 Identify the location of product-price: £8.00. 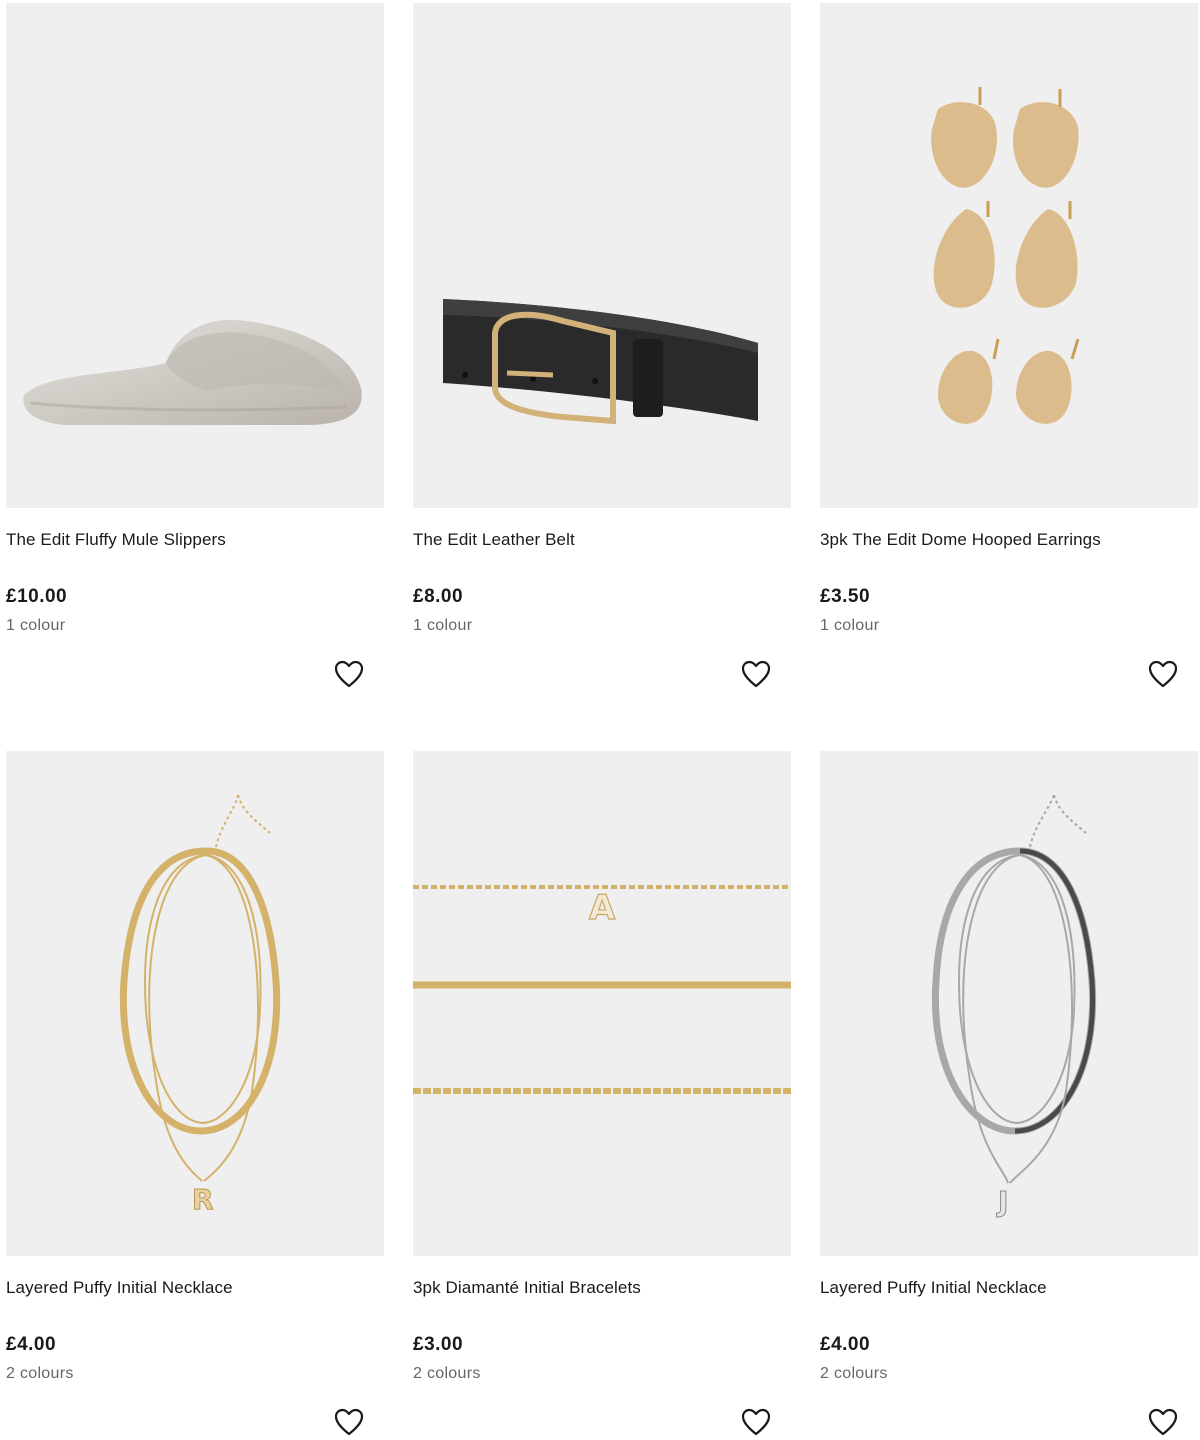
(438, 596).